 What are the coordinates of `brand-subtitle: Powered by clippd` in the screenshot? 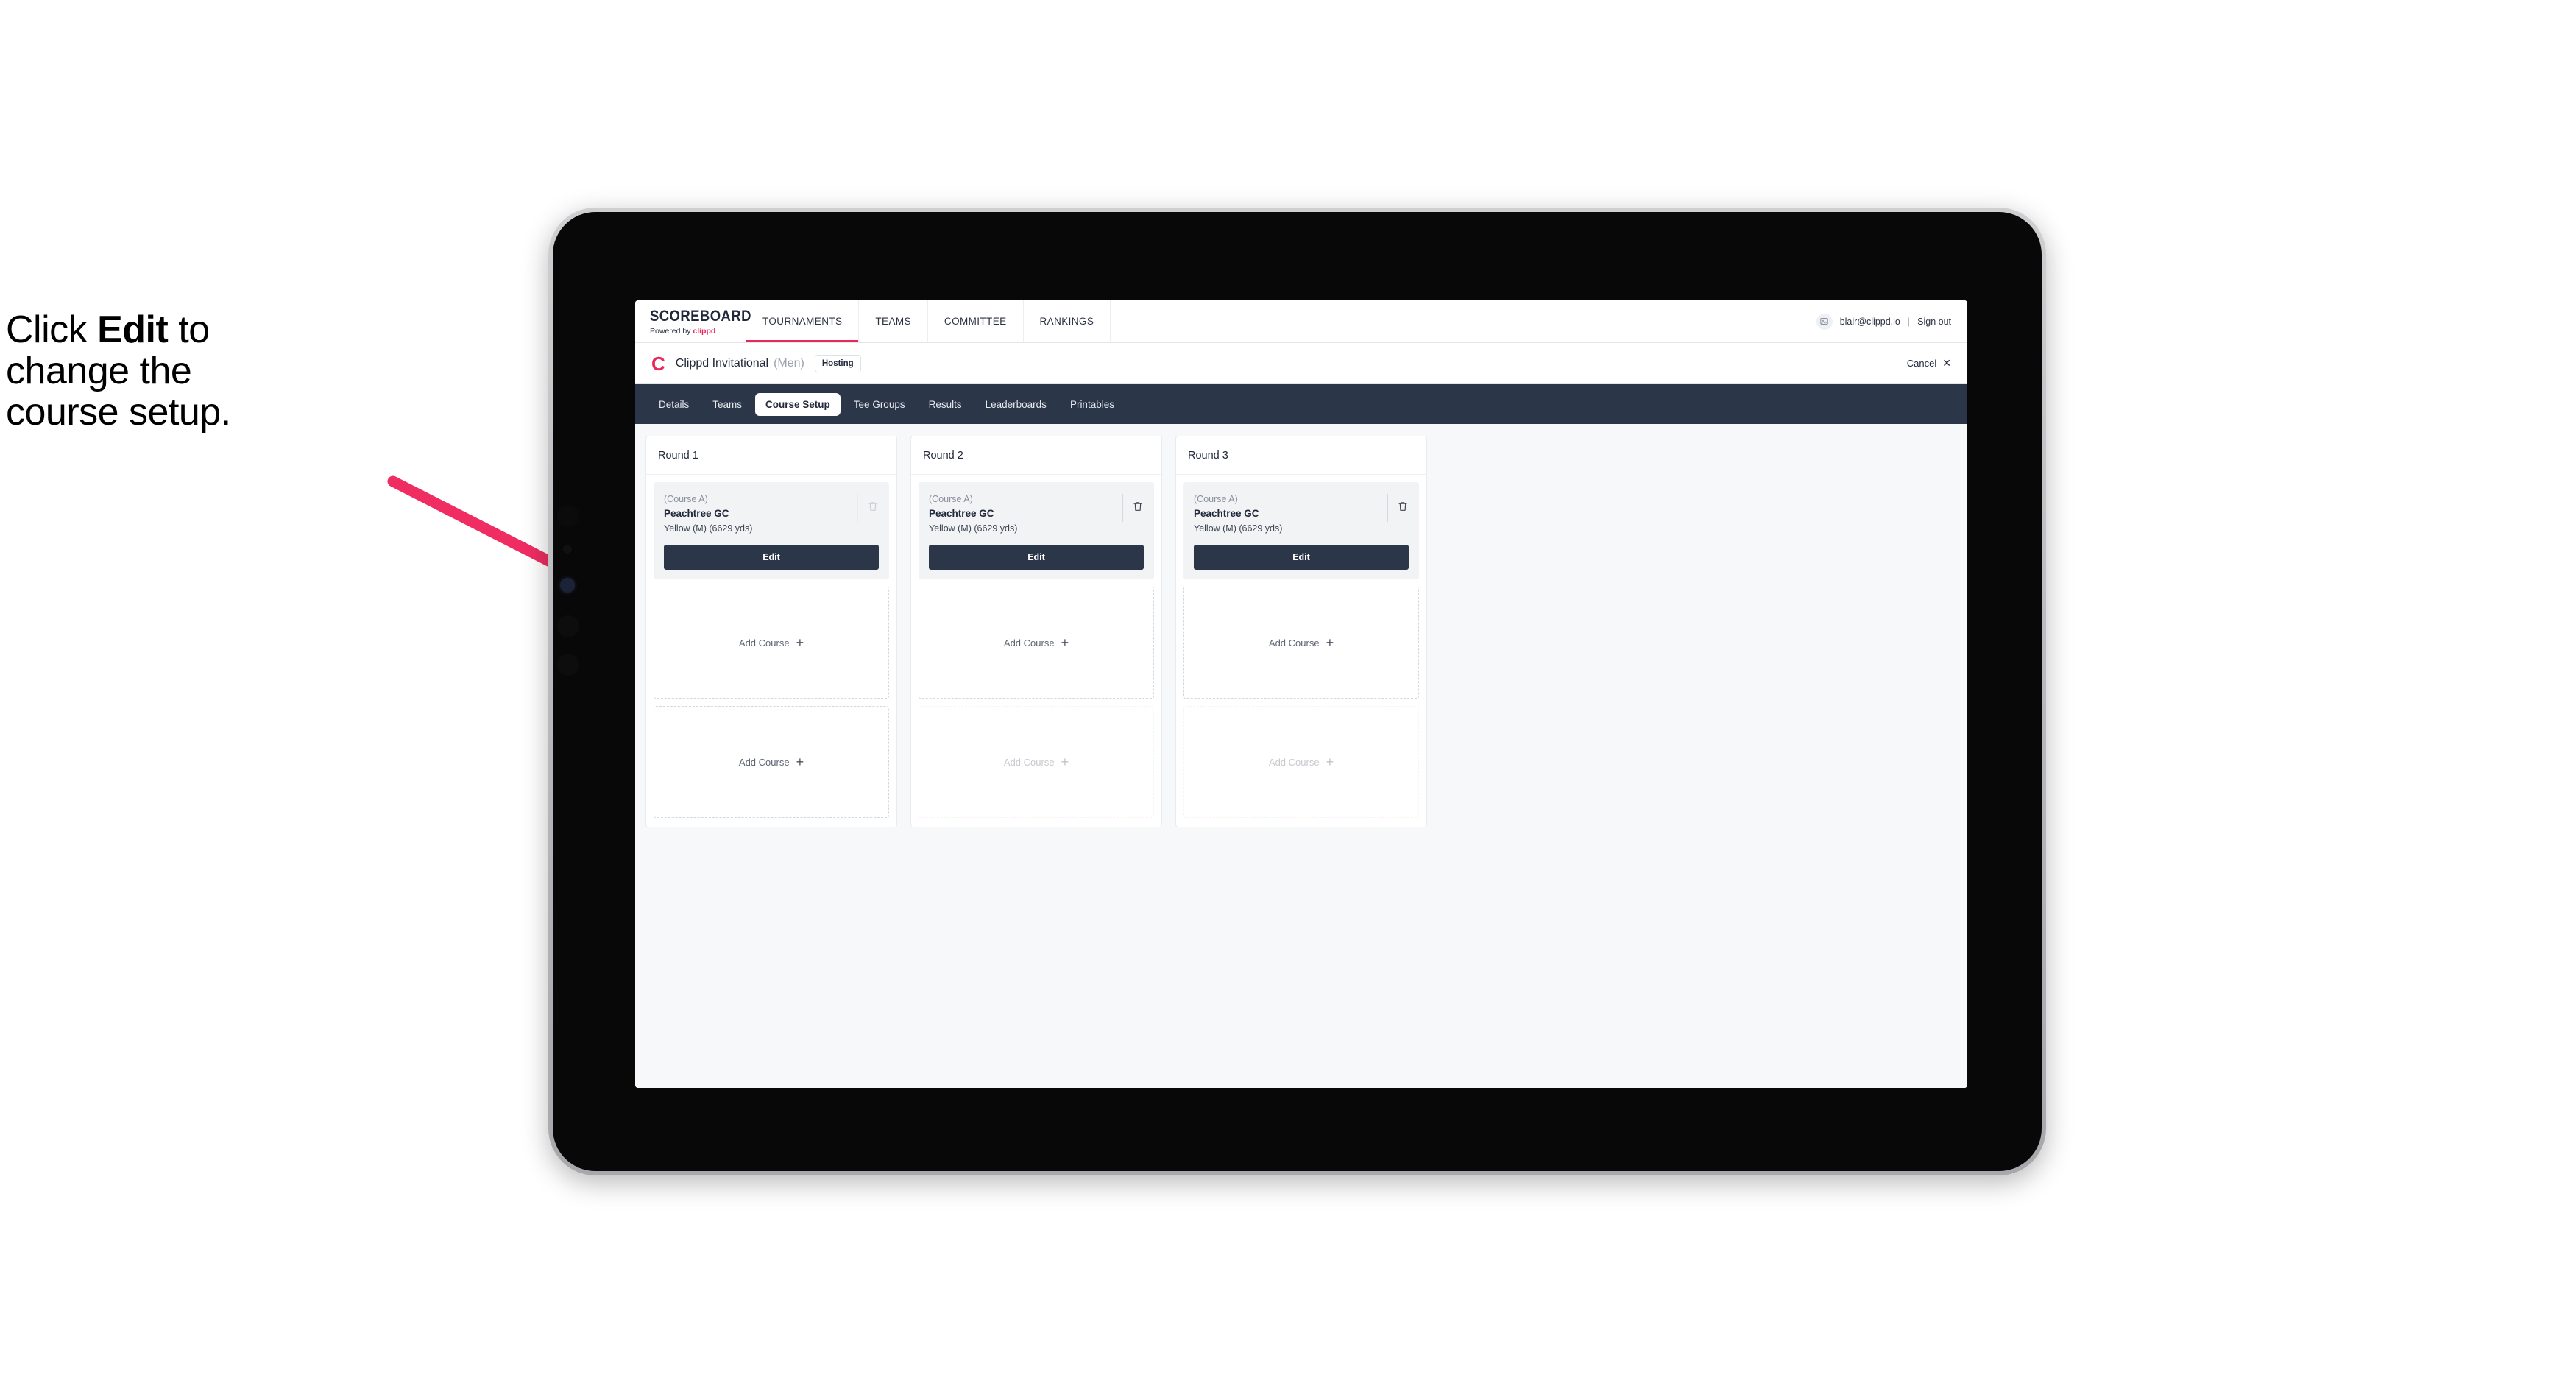 It's located at (698, 331).